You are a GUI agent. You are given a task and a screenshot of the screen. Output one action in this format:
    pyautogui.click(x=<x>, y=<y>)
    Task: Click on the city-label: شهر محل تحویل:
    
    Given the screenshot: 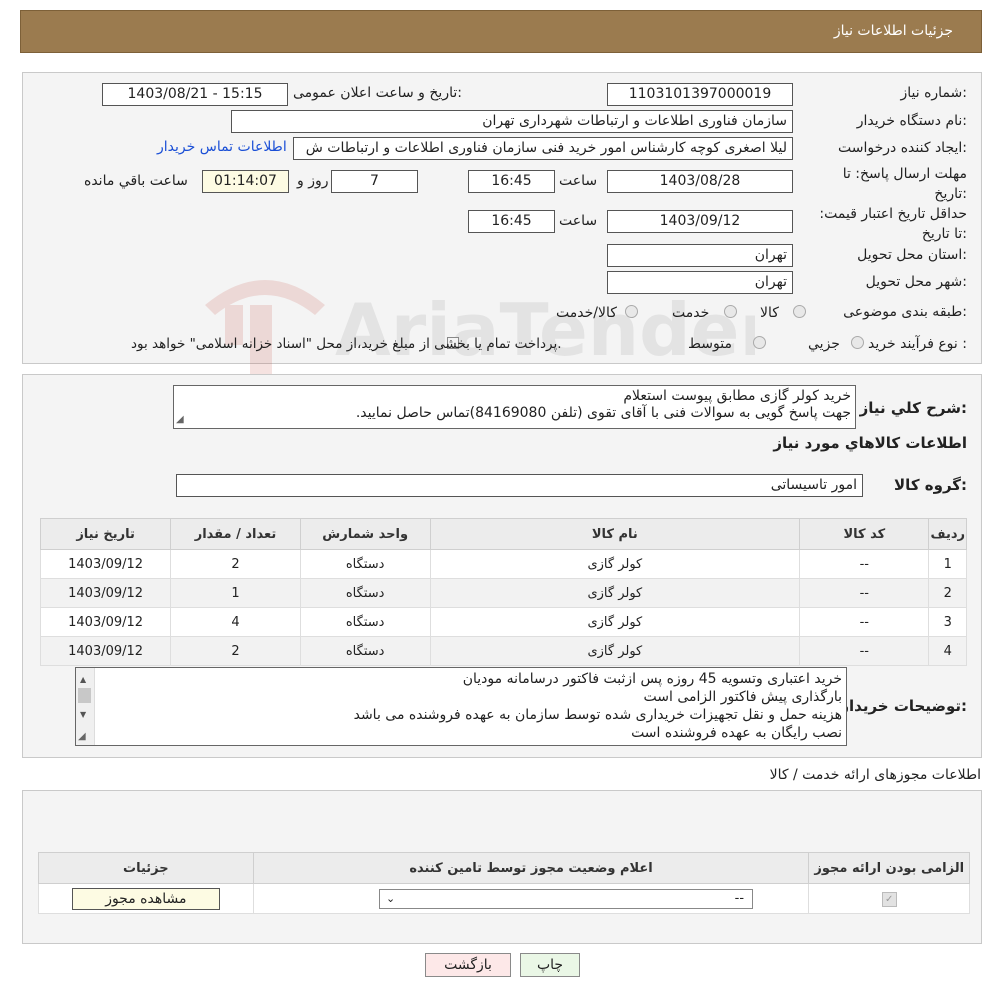 What is the action you would take?
    pyautogui.click(x=916, y=282)
    